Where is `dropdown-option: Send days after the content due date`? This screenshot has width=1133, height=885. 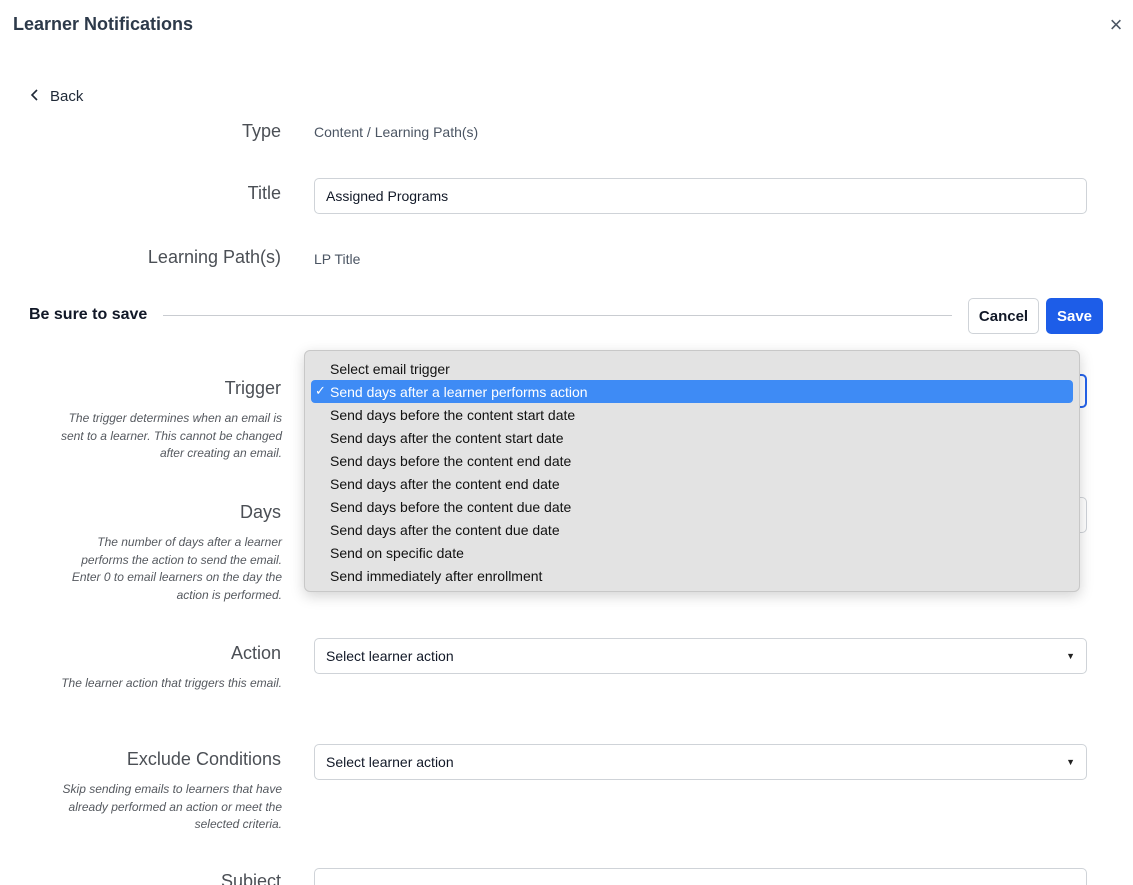 dropdown-option: Send days after the content due date is located at coordinates (692, 529).